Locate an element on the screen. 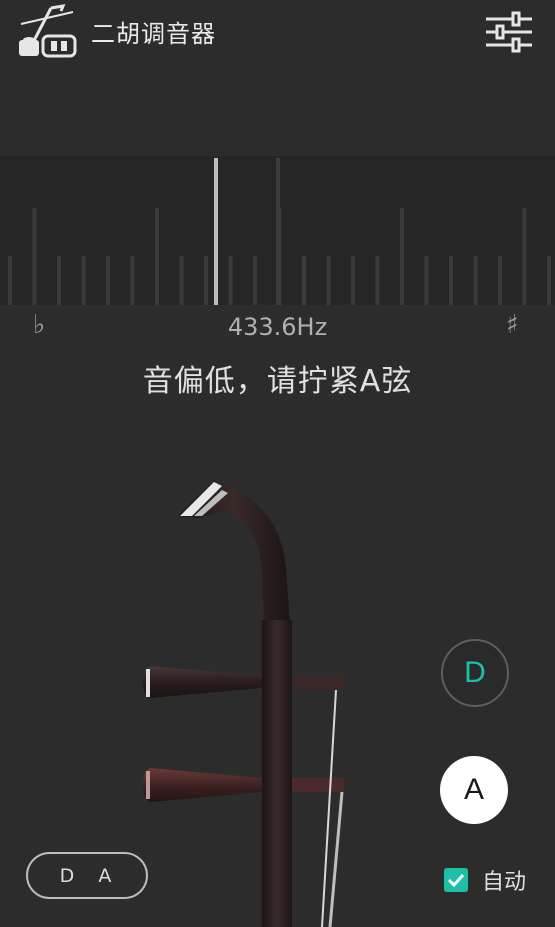  meter-center-line is located at coordinates (278, 231).